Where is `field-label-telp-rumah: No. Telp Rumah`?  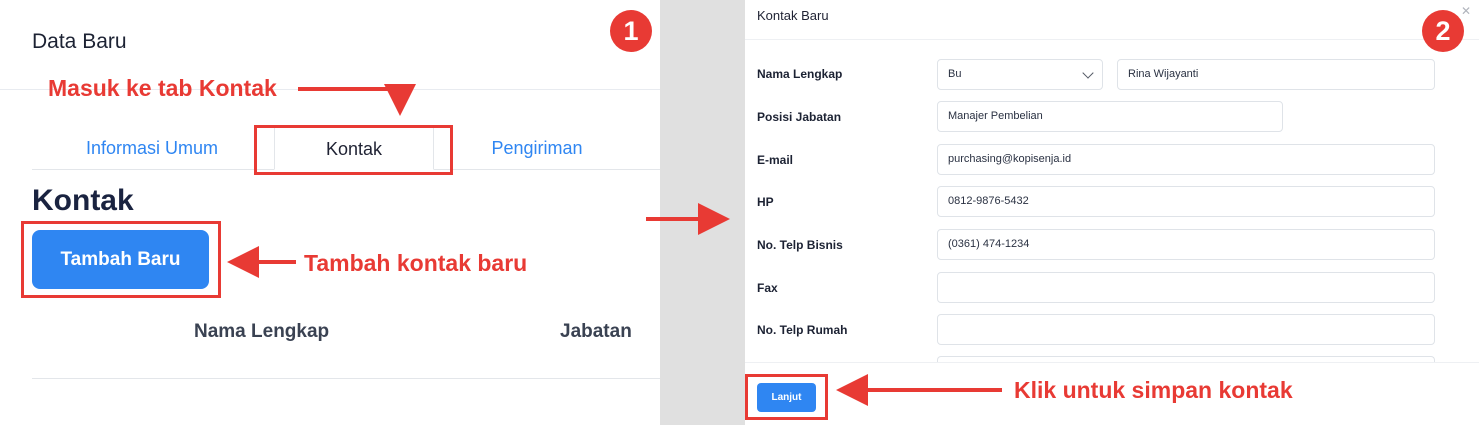 field-label-telp-rumah: No. Telp Rumah is located at coordinates (802, 330).